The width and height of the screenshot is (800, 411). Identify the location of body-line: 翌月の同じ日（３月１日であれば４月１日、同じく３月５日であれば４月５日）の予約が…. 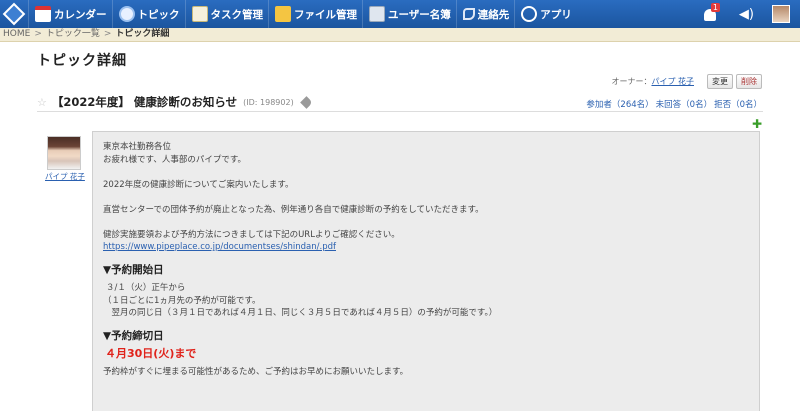
(300, 313).